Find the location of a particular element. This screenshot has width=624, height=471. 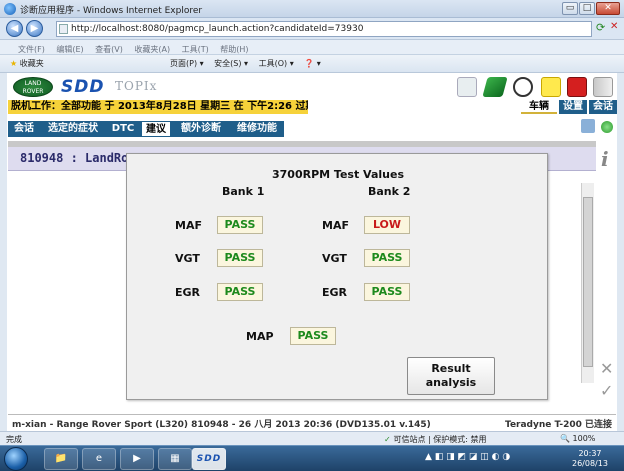

tools-menu: 工具(O) ▾ is located at coordinates (276, 63).